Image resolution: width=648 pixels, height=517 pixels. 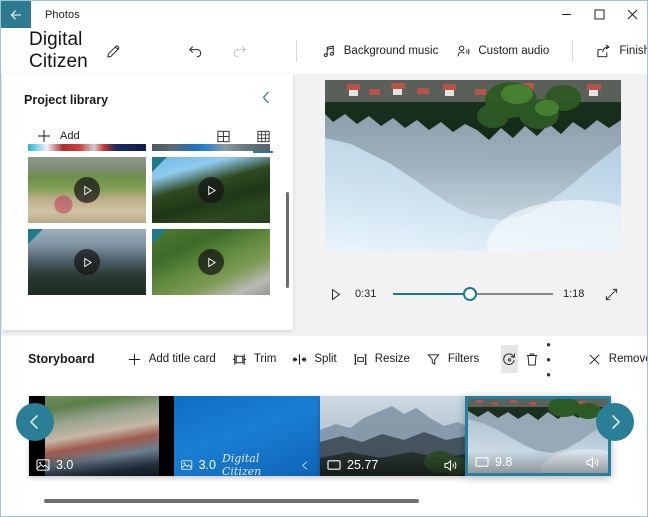 I want to click on seek-slider, so click(x=473, y=294).